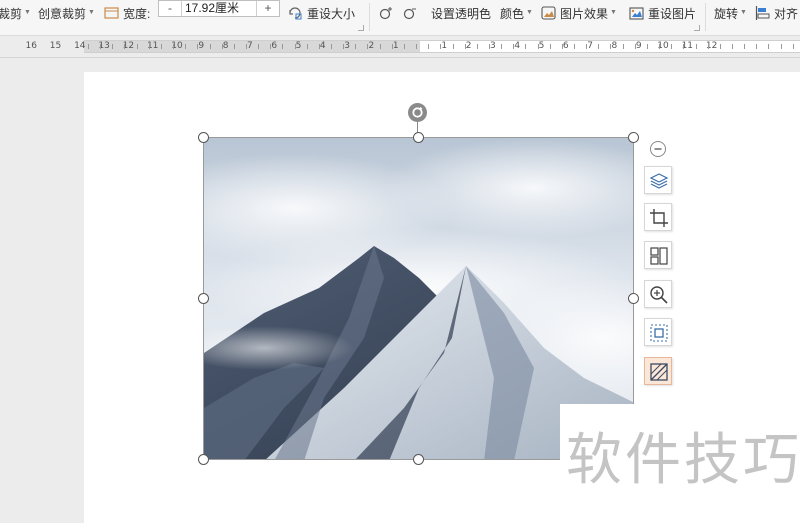 The width and height of the screenshot is (800, 523). Describe the element at coordinates (762, 13) in the screenshot. I see `align-icon` at that location.